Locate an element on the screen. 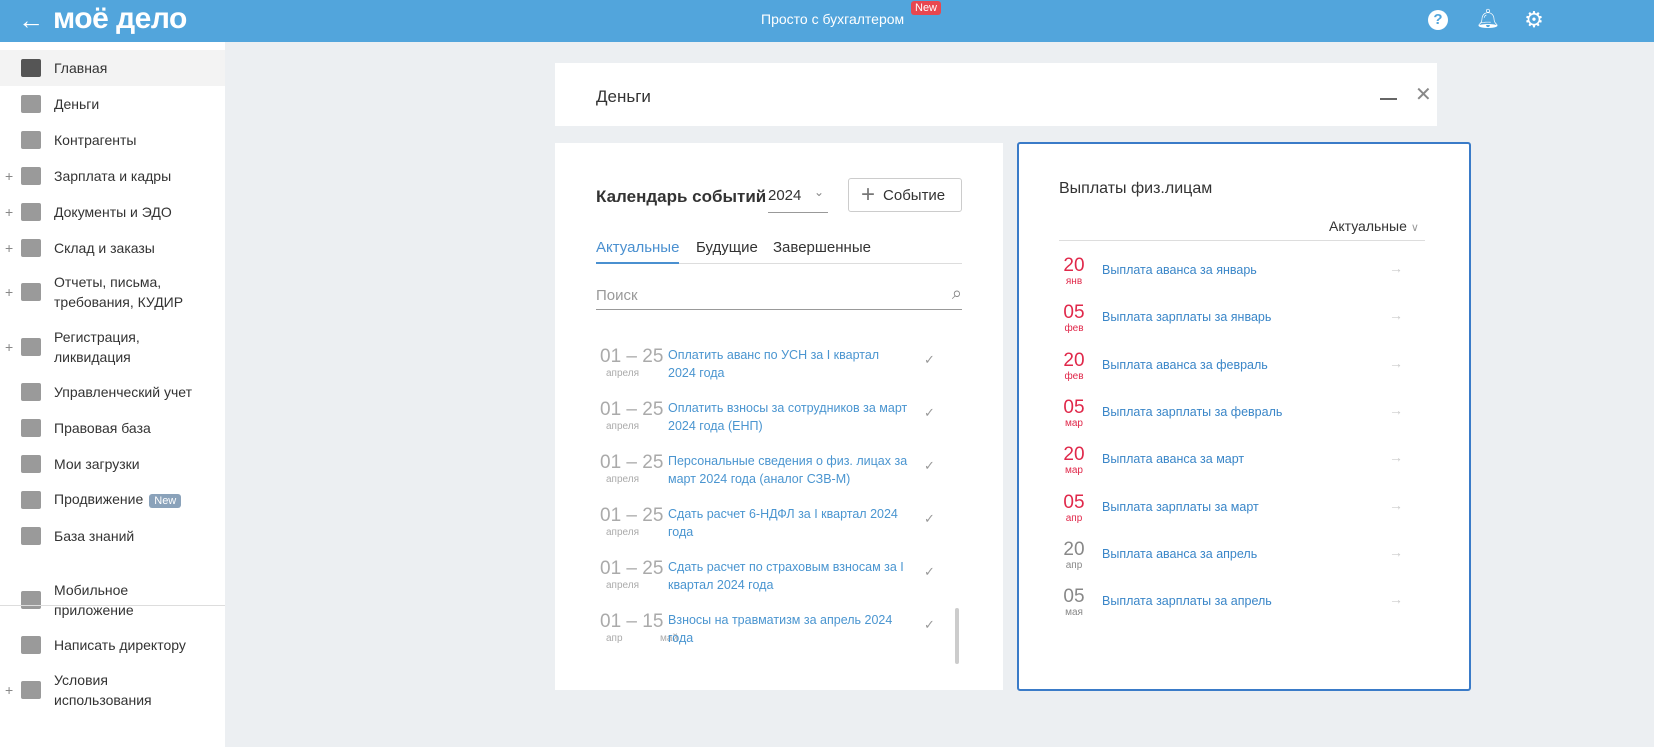 Image resolution: width=1654 pixels, height=747 pixels. tab-completed: Завершенные is located at coordinates (822, 251).